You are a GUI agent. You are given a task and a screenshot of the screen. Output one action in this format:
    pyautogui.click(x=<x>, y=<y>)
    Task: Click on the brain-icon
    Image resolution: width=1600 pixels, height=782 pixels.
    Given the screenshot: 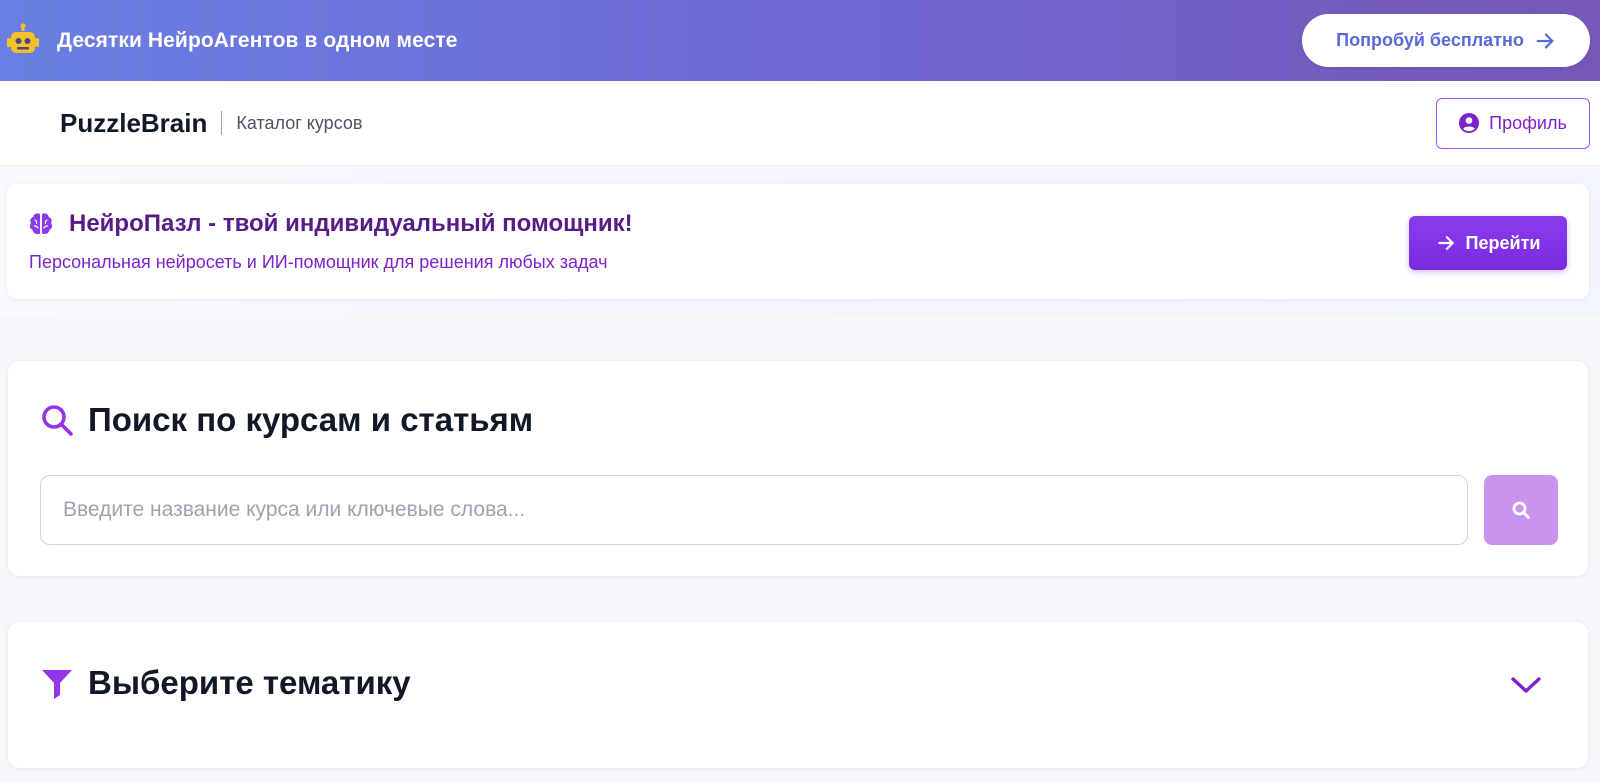 What is the action you would take?
    pyautogui.click(x=41, y=224)
    